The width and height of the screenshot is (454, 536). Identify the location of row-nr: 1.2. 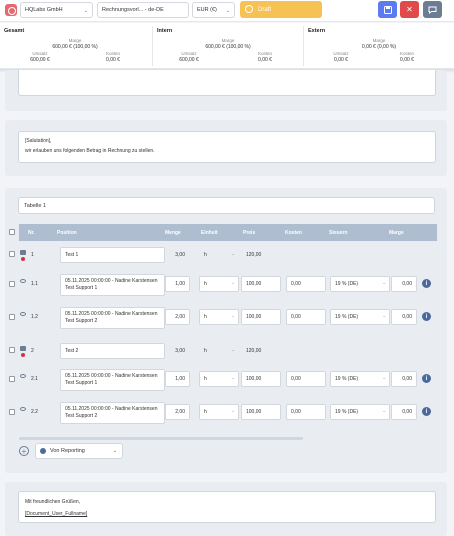
(40, 317).